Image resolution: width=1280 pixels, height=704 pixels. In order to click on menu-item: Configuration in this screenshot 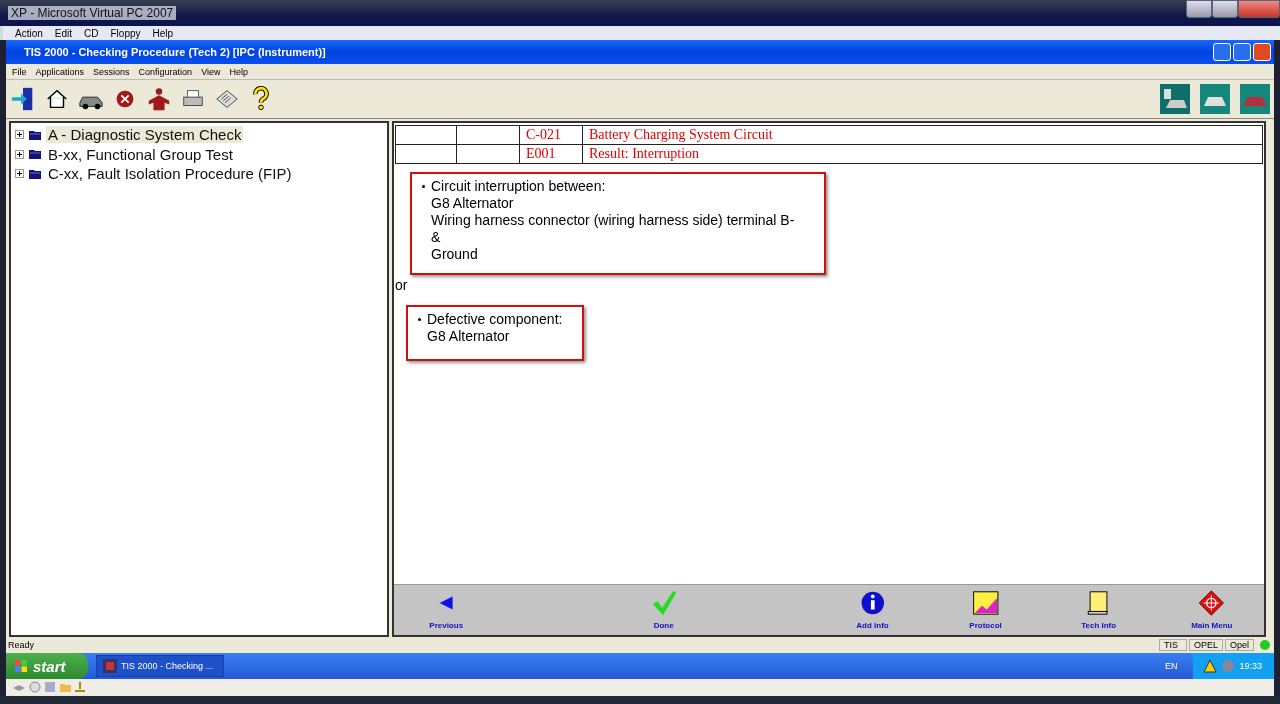, I will do `click(165, 71)`.